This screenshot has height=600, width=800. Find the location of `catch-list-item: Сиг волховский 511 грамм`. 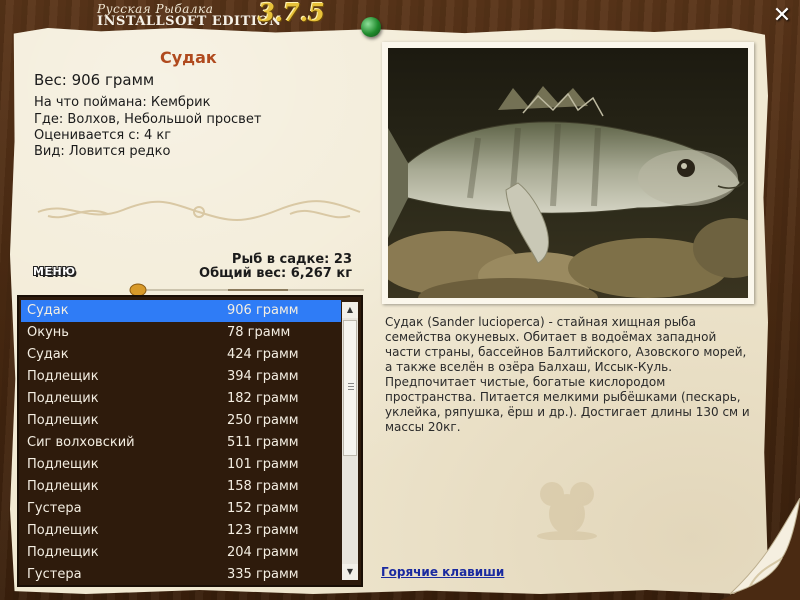

catch-list-item: Сиг волховский 511 грамм is located at coordinates (181, 443).